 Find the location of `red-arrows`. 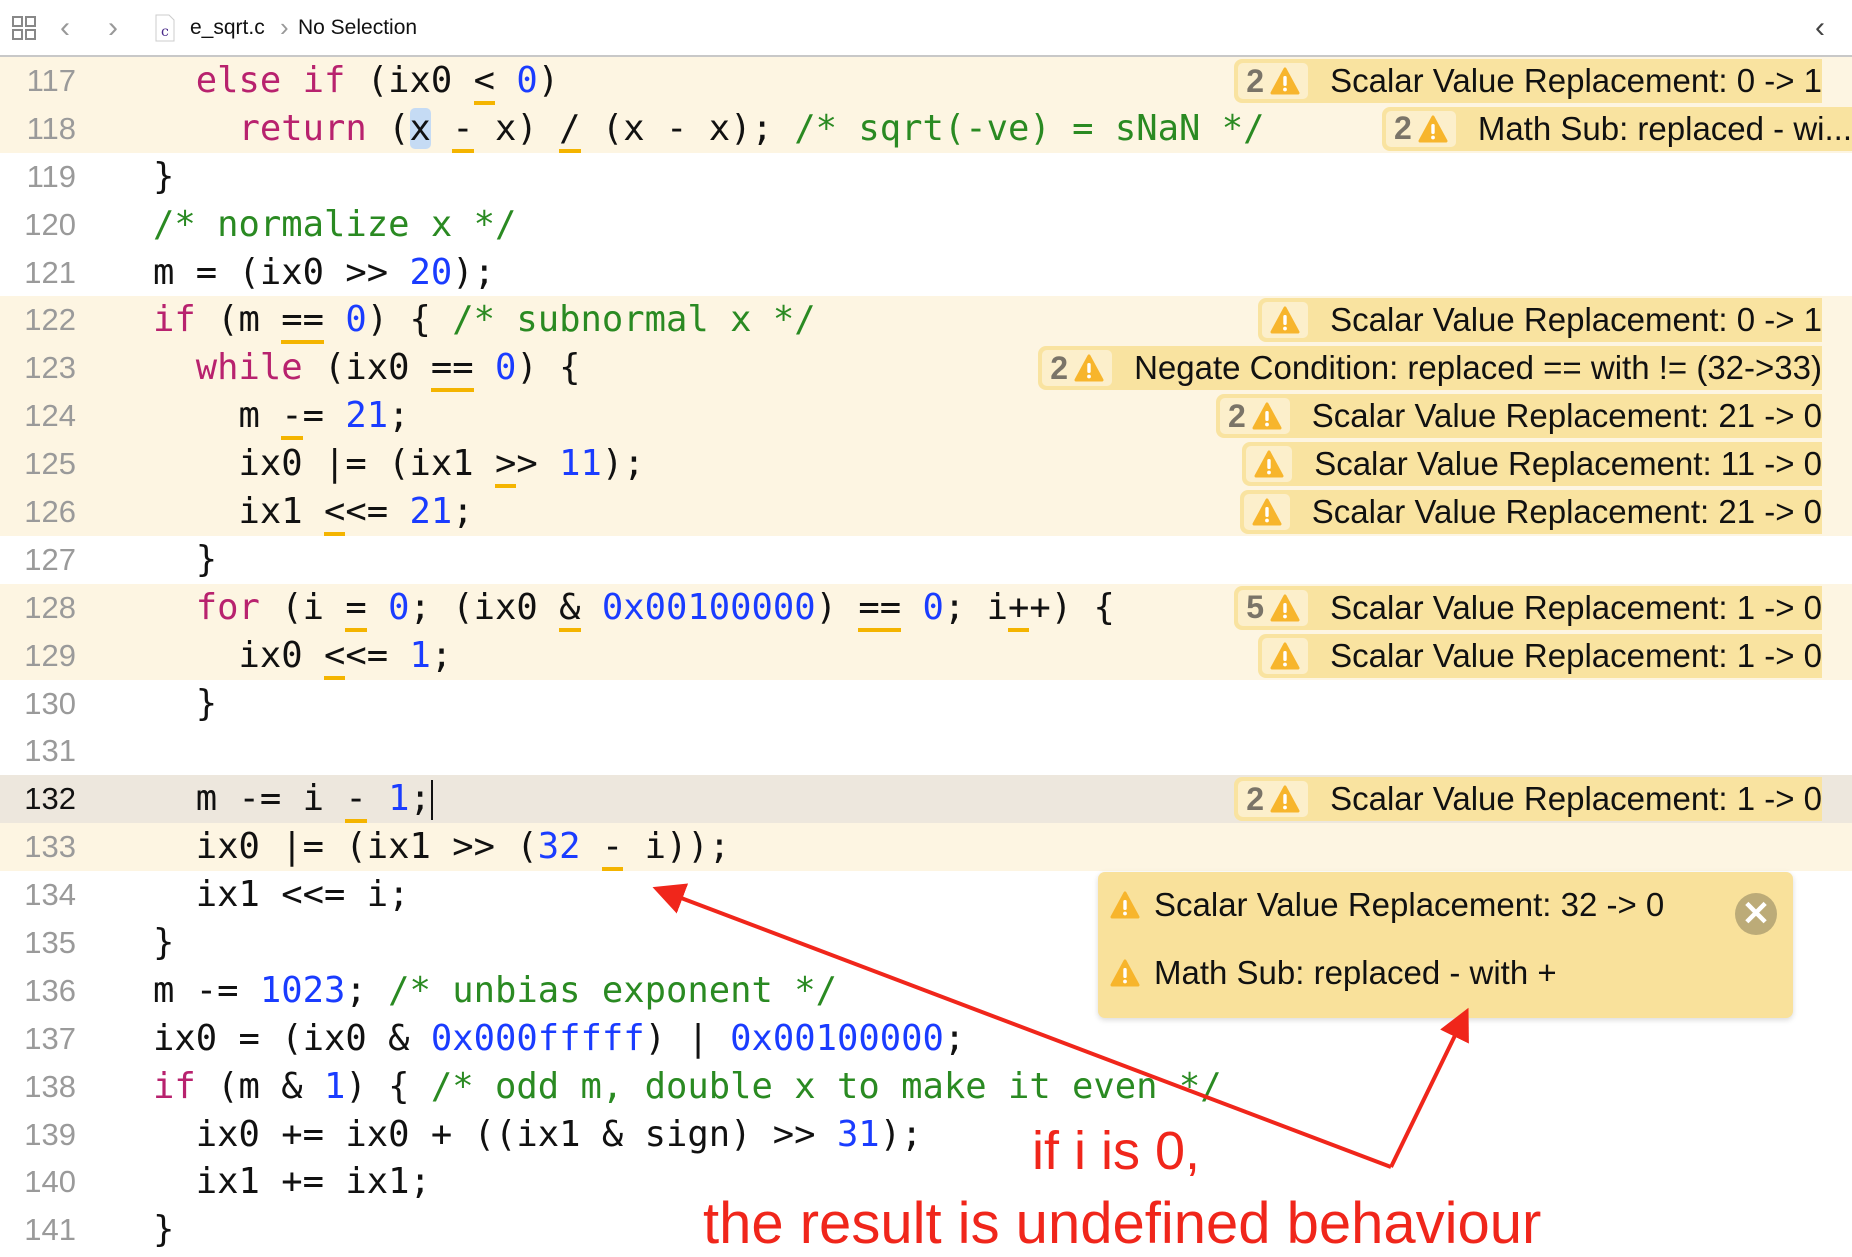

red-arrows is located at coordinates (1060, 1026).